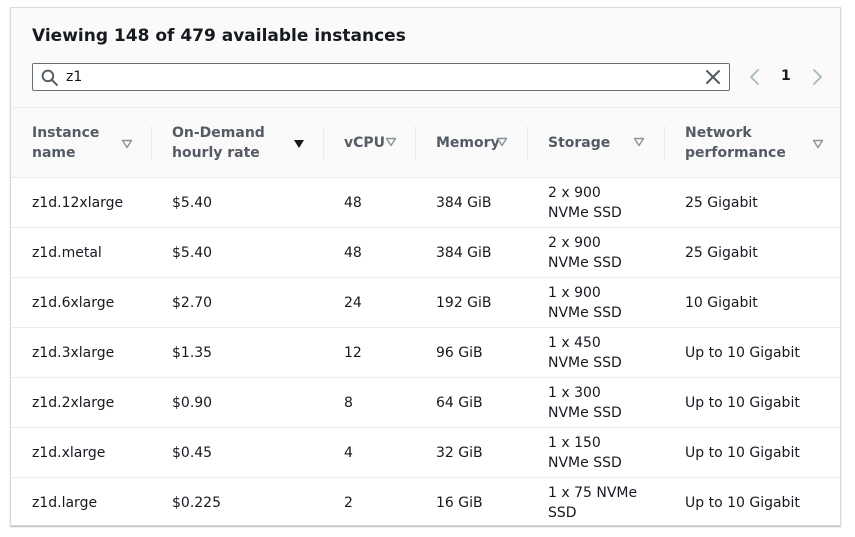 The width and height of the screenshot is (855, 537). What do you see at coordinates (595, 302) in the screenshot?
I see `cell-storage: 1 x 900 NVMe SSD` at bounding box center [595, 302].